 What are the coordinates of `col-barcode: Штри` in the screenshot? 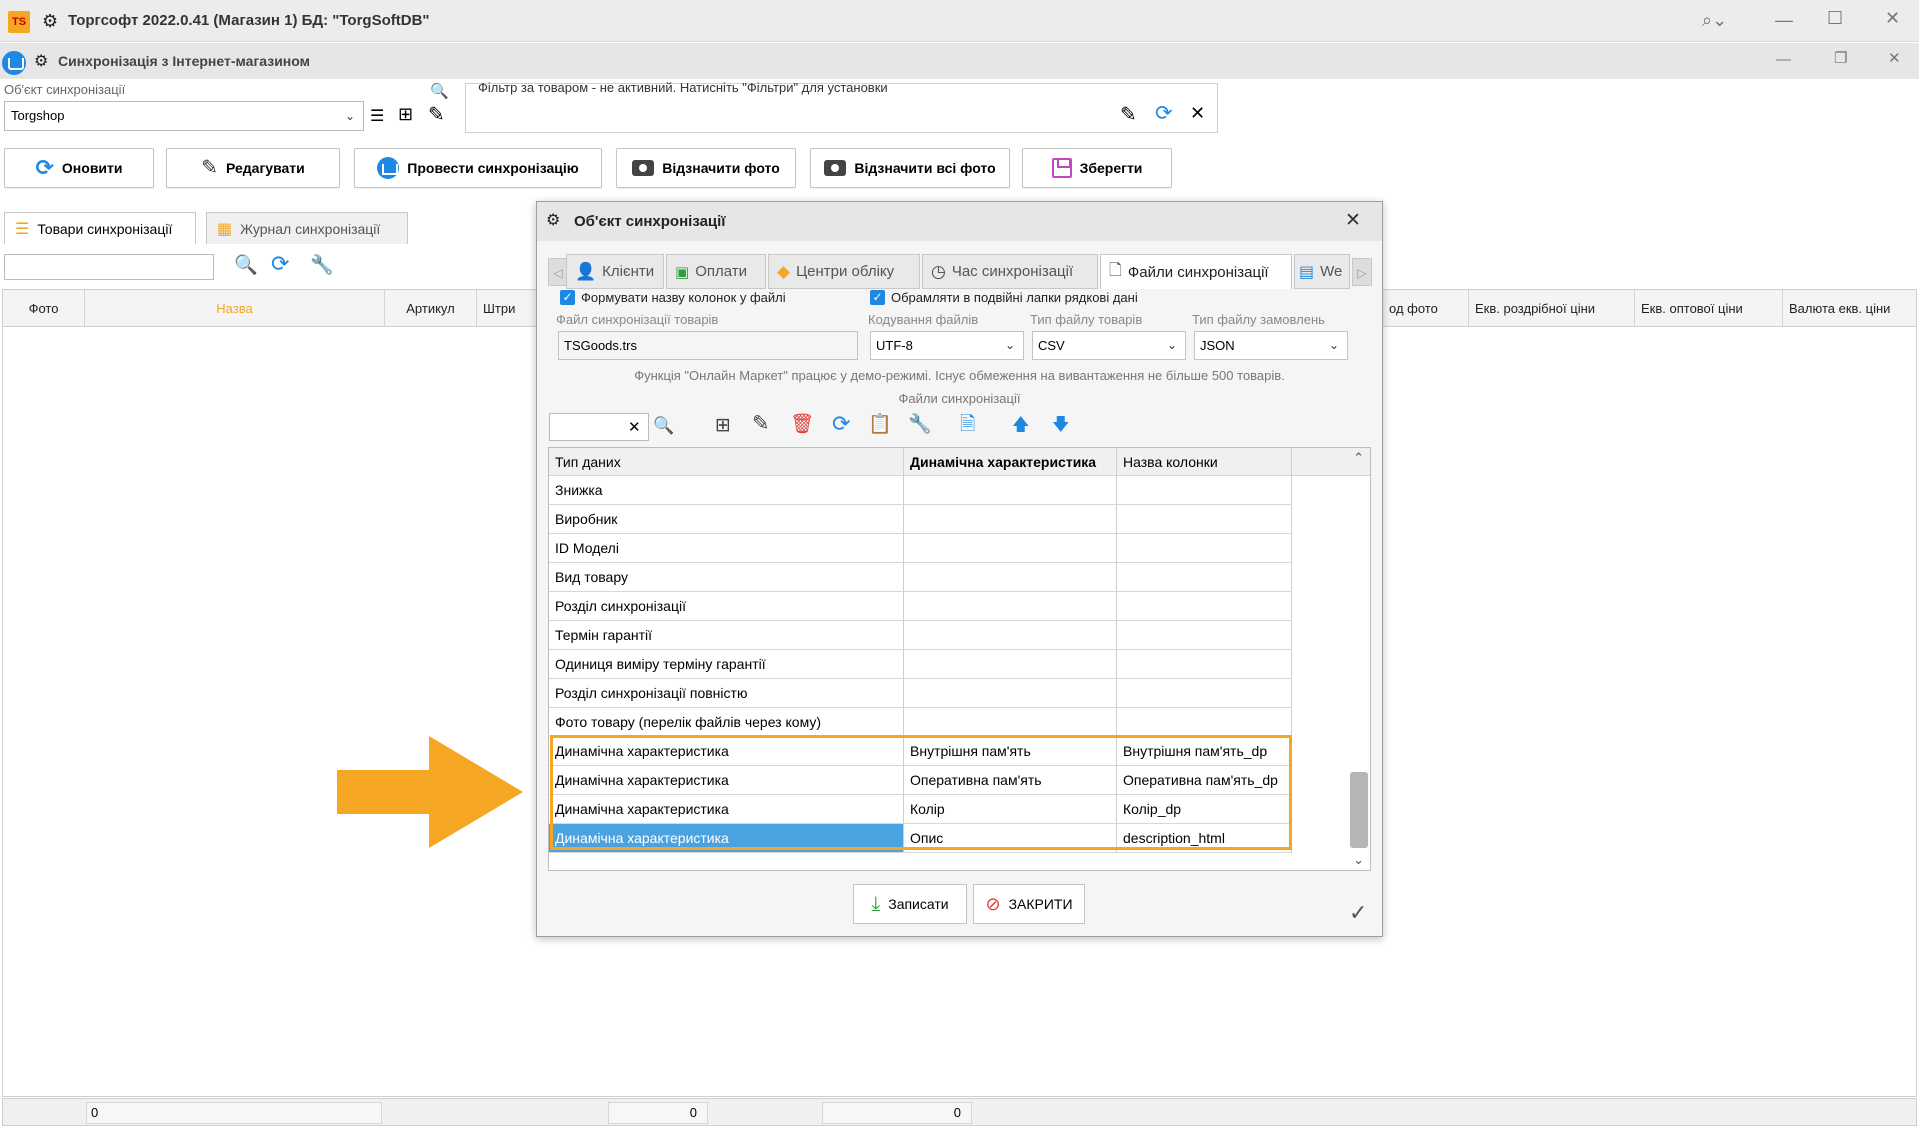 It's located at (507, 309).